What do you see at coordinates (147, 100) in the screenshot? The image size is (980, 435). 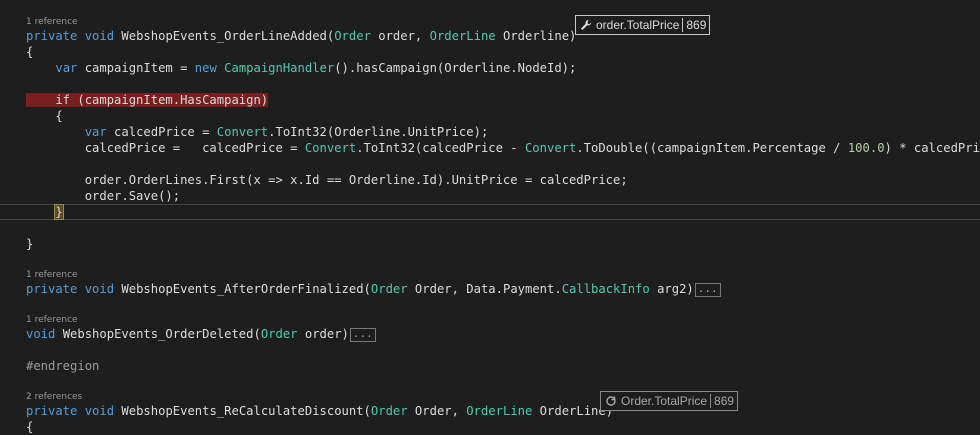 I see `code-line-breakpoint-statement: if (campaignItem.HasCampaign)` at bounding box center [147, 100].